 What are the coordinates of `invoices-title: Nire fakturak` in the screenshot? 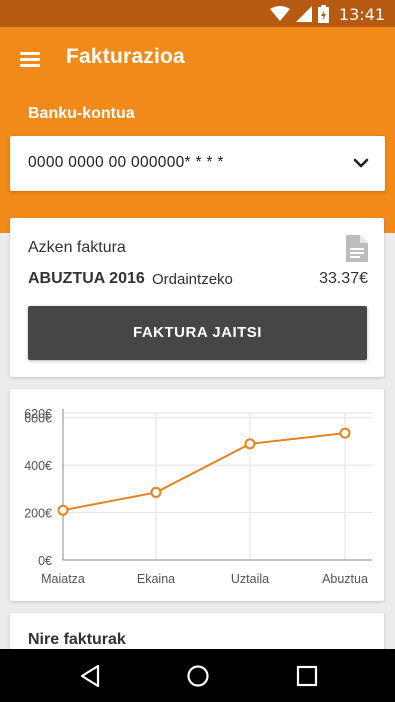 It's located at (77, 639).